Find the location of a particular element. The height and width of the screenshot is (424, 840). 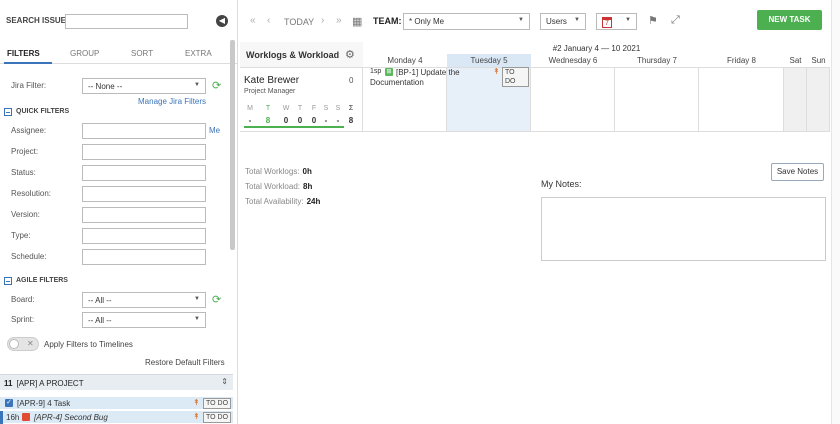

weekday-letter: M is located at coordinates (250, 108).